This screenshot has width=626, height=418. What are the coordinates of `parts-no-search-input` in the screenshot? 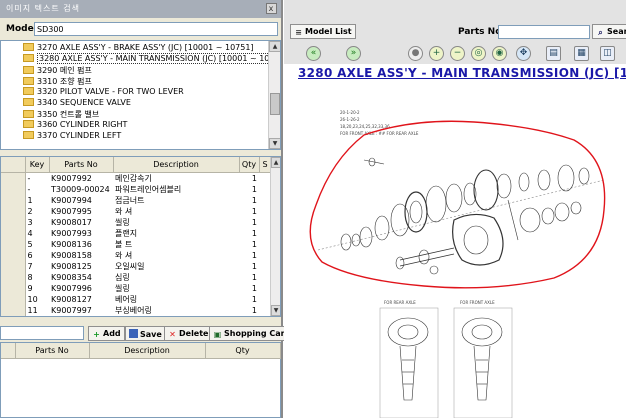 It's located at (544, 32).